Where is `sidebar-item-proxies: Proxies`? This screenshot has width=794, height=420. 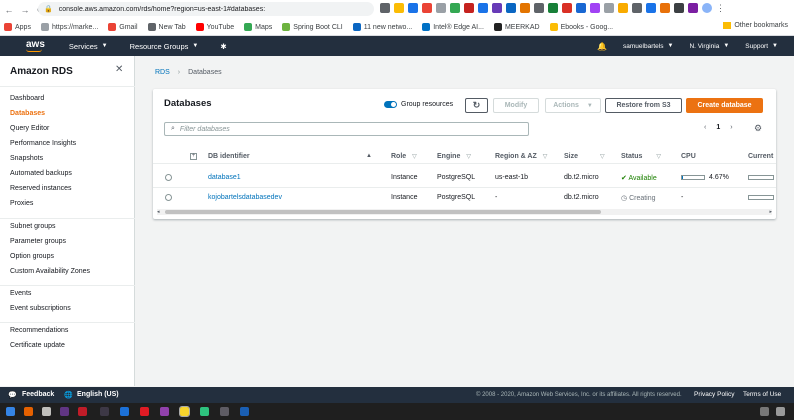 sidebar-item-proxies: Proxies is located at coordinates (21, 203).